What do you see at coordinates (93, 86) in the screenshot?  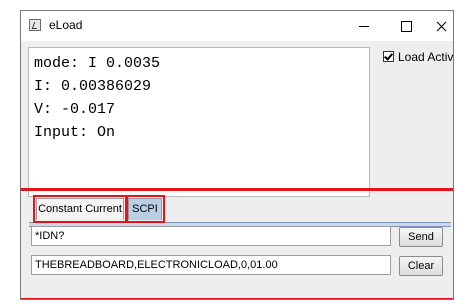 I see `readout-current: I: 0.00386029` at bounding box center [93, 86].